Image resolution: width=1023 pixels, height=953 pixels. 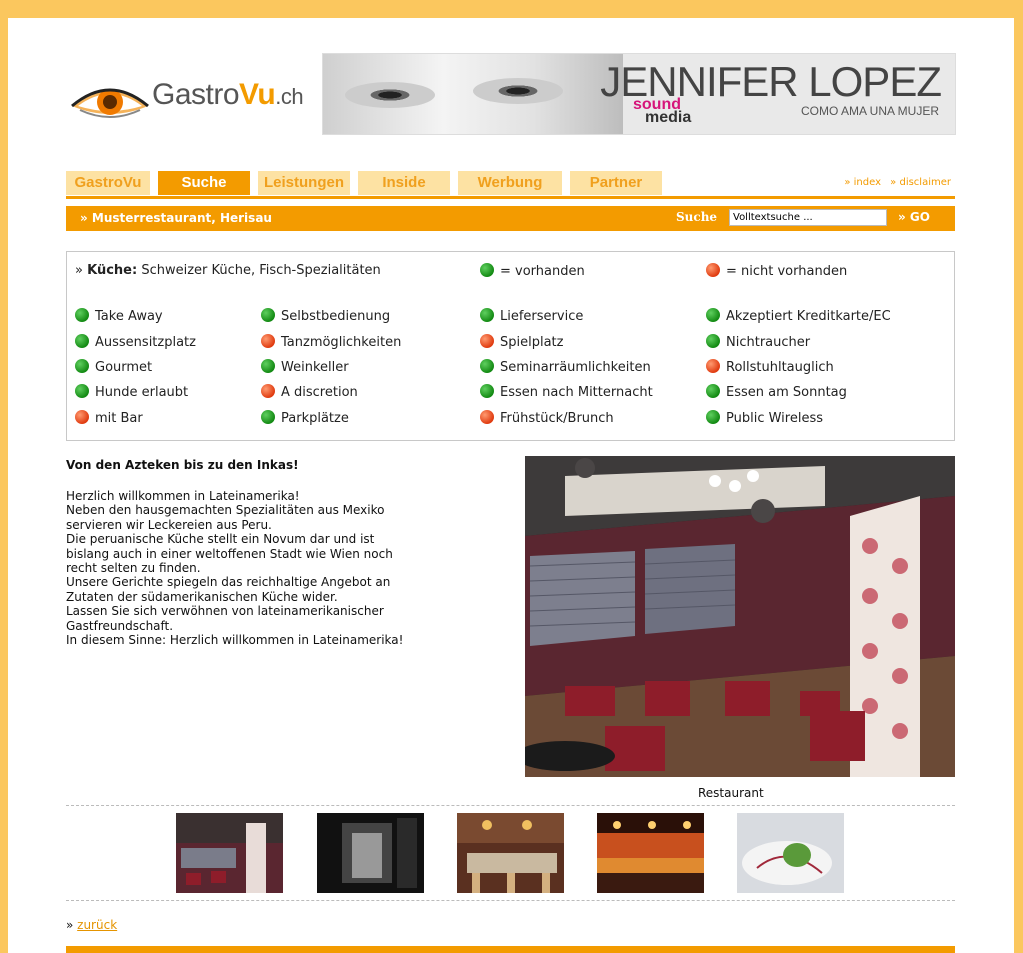 I want to click on gastrovu-logo: GastroVu.ch, so click(x=195, y=99).